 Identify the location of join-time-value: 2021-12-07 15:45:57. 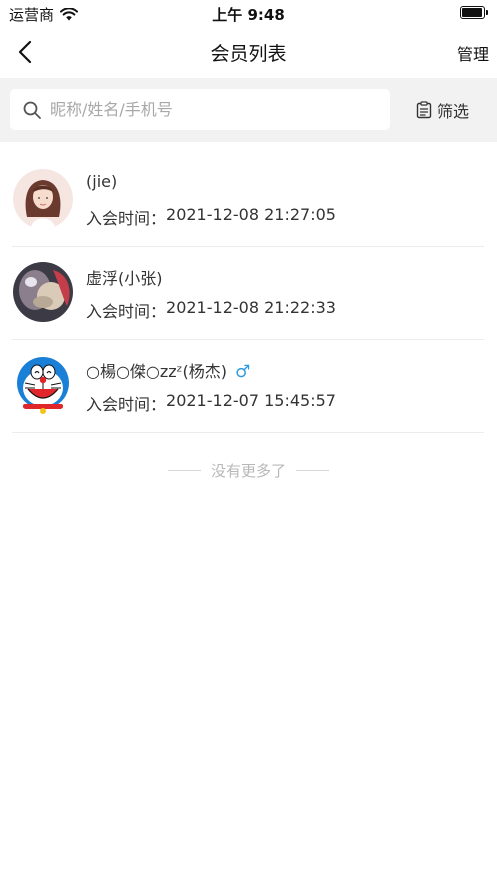
(251, 400).